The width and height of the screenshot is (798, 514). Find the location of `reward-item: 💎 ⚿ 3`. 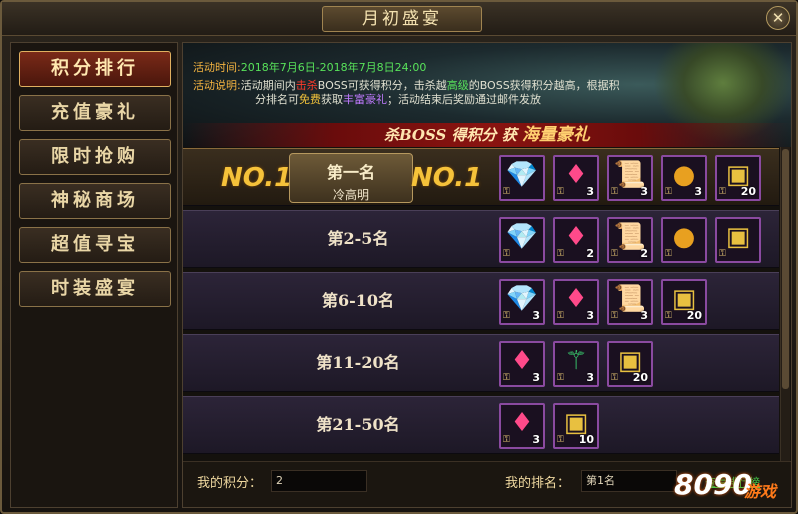

reward-item: 💎 ⚿ 3 is located at coordinates (522, 302).